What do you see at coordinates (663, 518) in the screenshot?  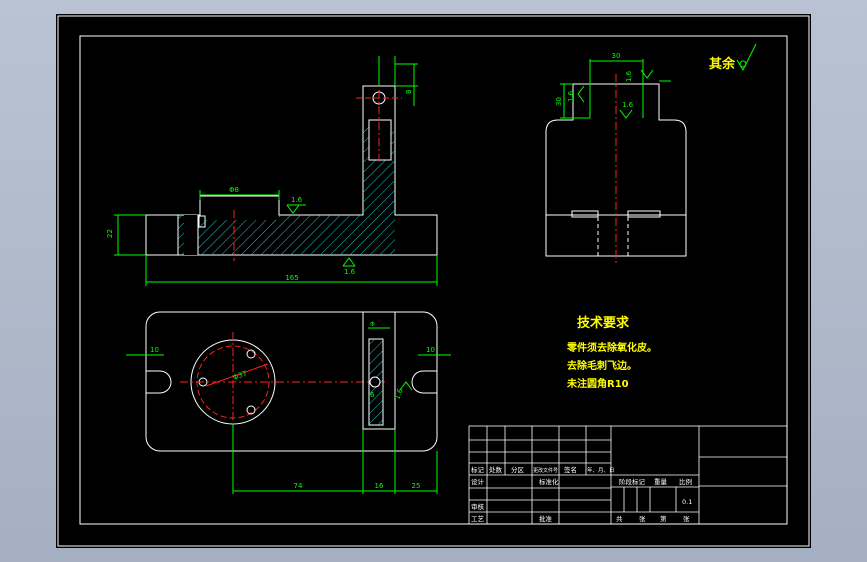 I see `tb-sheet-no: 第` at bounding box center [663, 518].